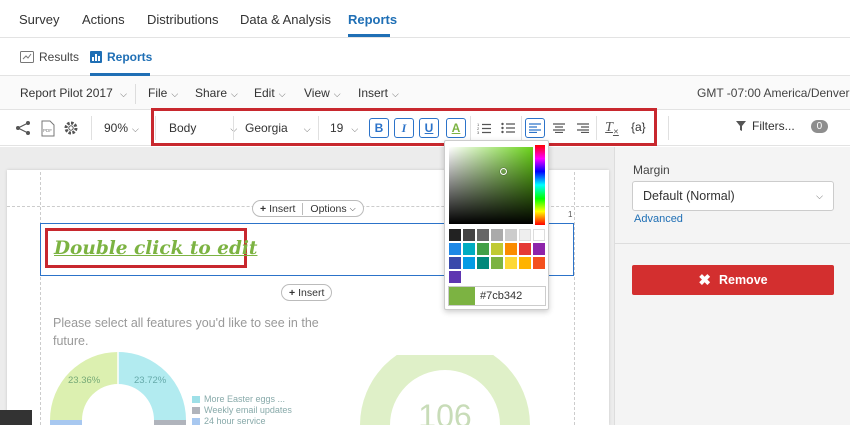  I want to click on menu-view-label: View, so click(317, 93).